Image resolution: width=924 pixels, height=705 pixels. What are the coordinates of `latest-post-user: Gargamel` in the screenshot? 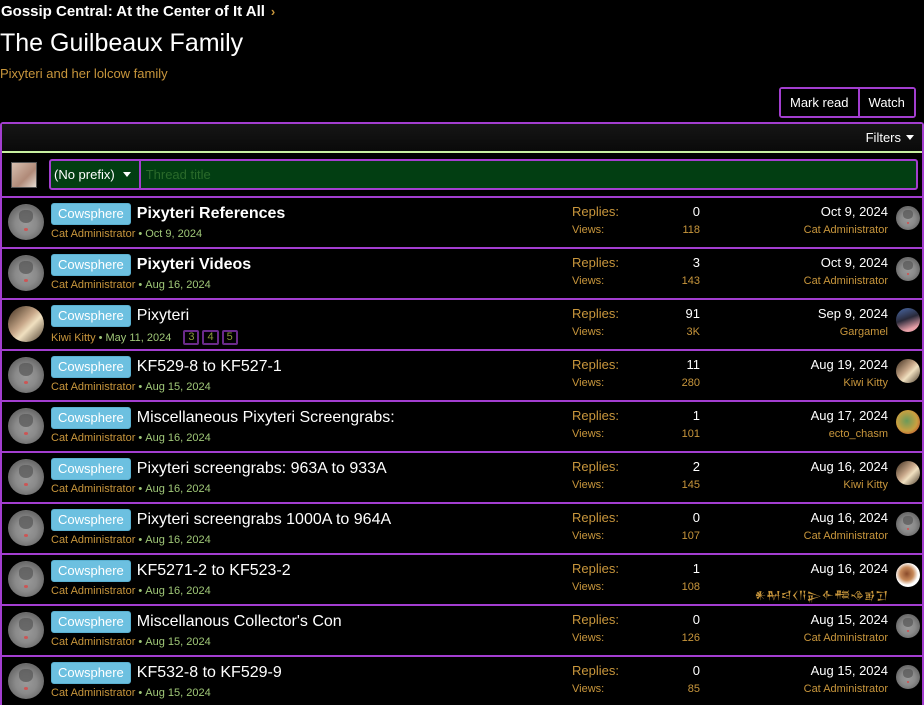 It's located at (853, 332).